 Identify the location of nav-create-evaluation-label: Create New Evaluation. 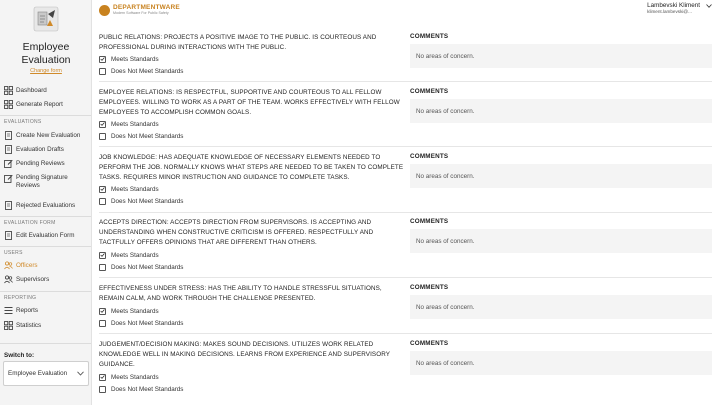
(48, 135).